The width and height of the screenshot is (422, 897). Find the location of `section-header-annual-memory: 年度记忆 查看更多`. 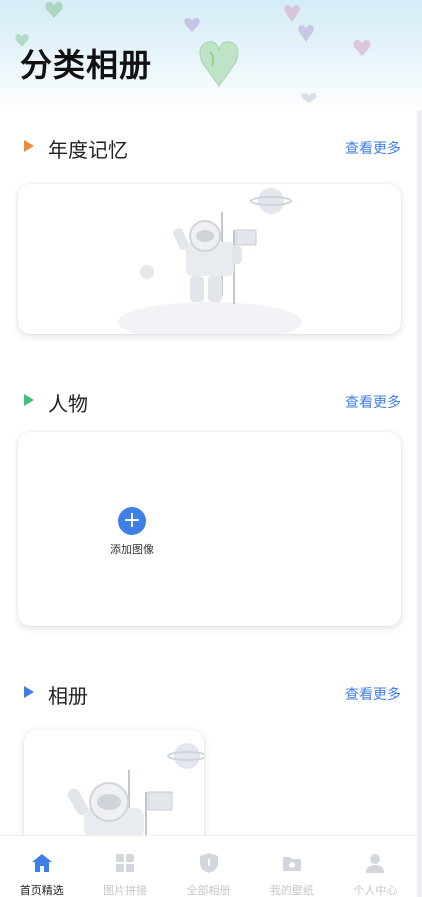

section-header-annual-memory: 年度记忆 查看更多 is located at coordinates (208, 147).